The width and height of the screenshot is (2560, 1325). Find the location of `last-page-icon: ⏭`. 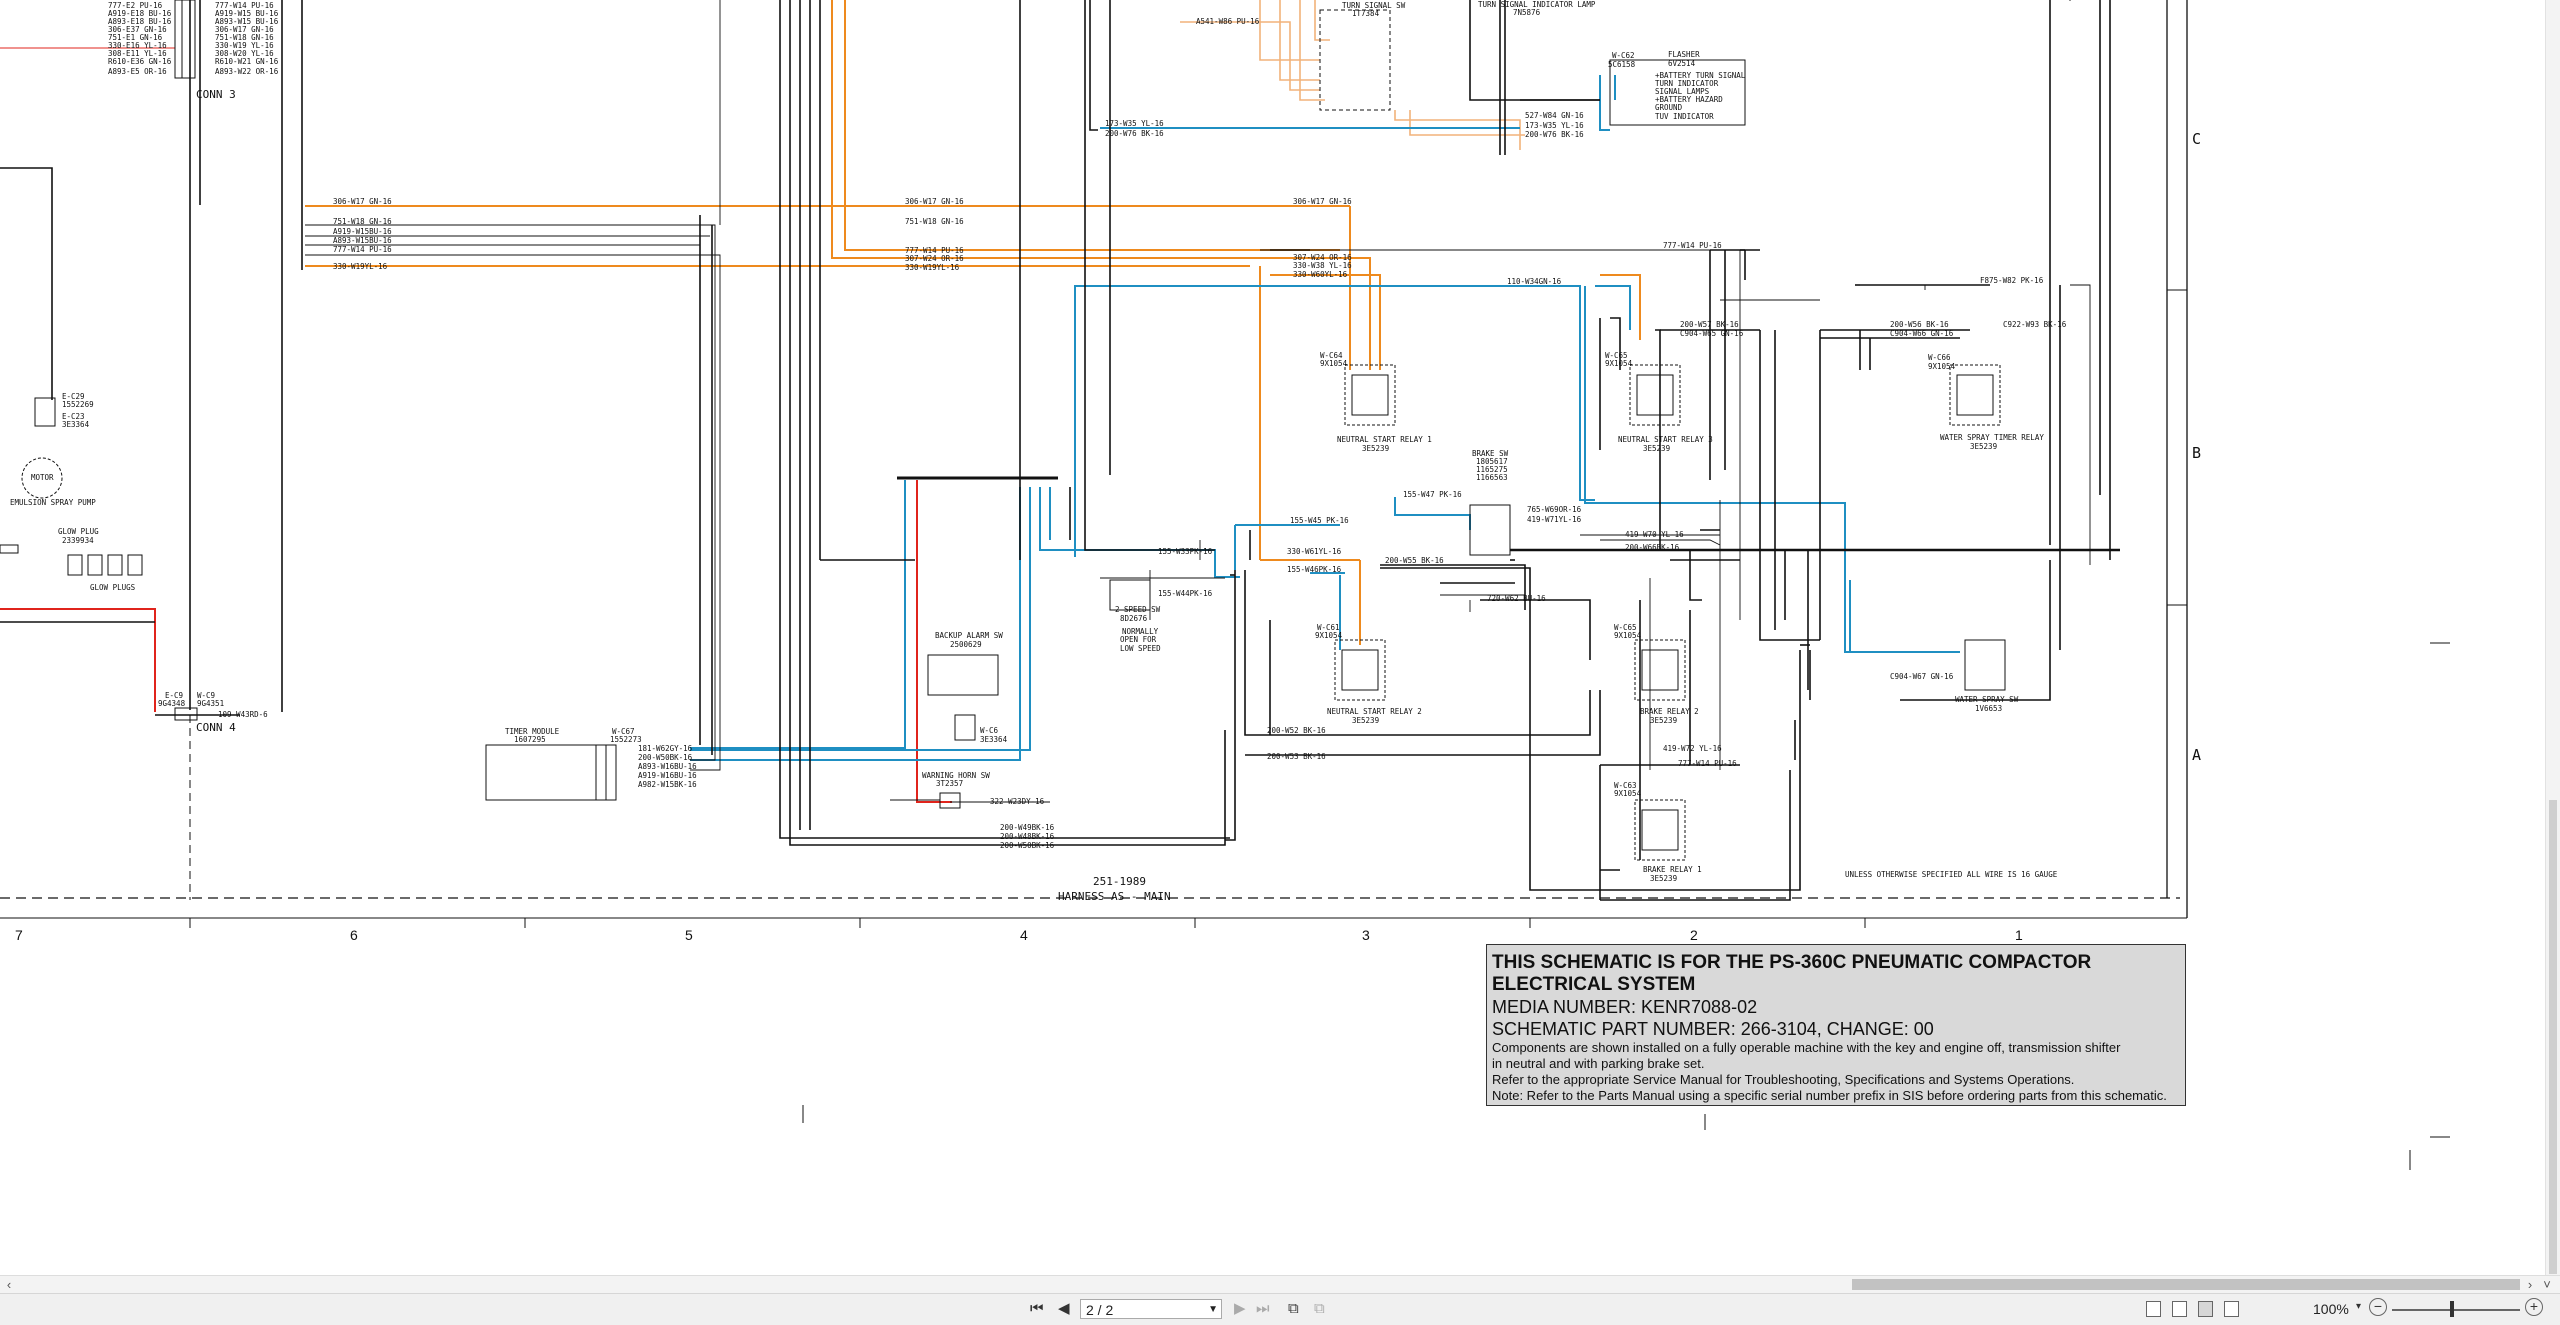

last-page-icon: ⏭ is located at coordinates (1263, 1309).